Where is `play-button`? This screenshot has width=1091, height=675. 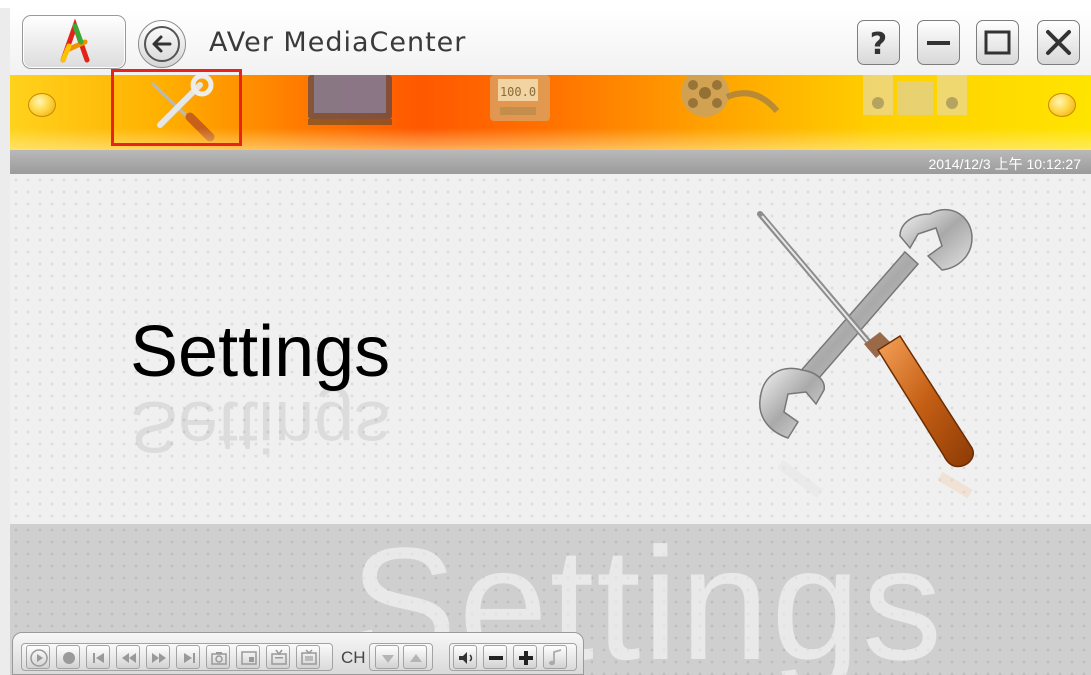
play-button is located at coordinates (38, 657).